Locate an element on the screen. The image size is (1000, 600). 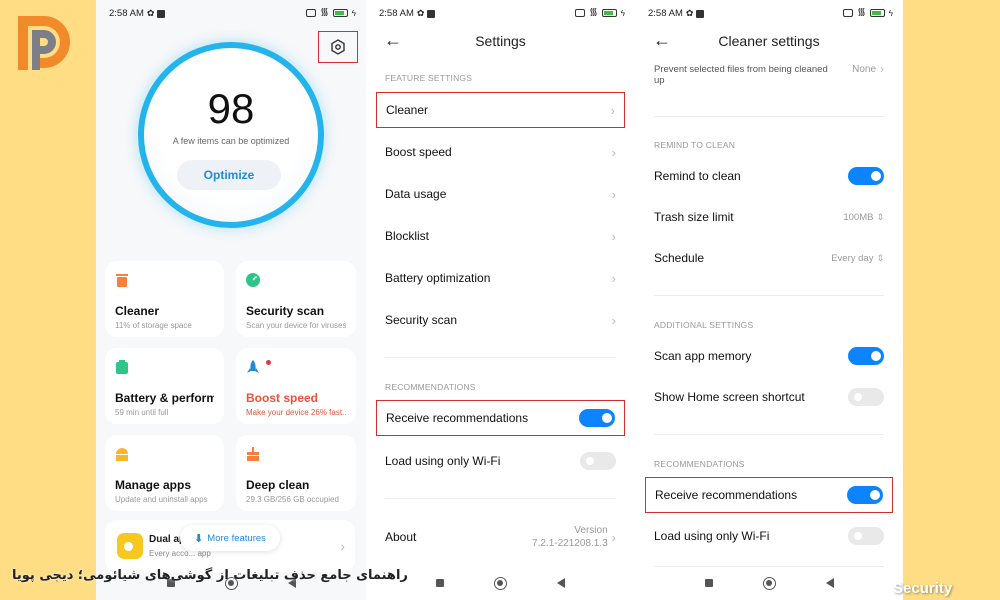
card-title: Security scan is located at coordinates (285, 311).